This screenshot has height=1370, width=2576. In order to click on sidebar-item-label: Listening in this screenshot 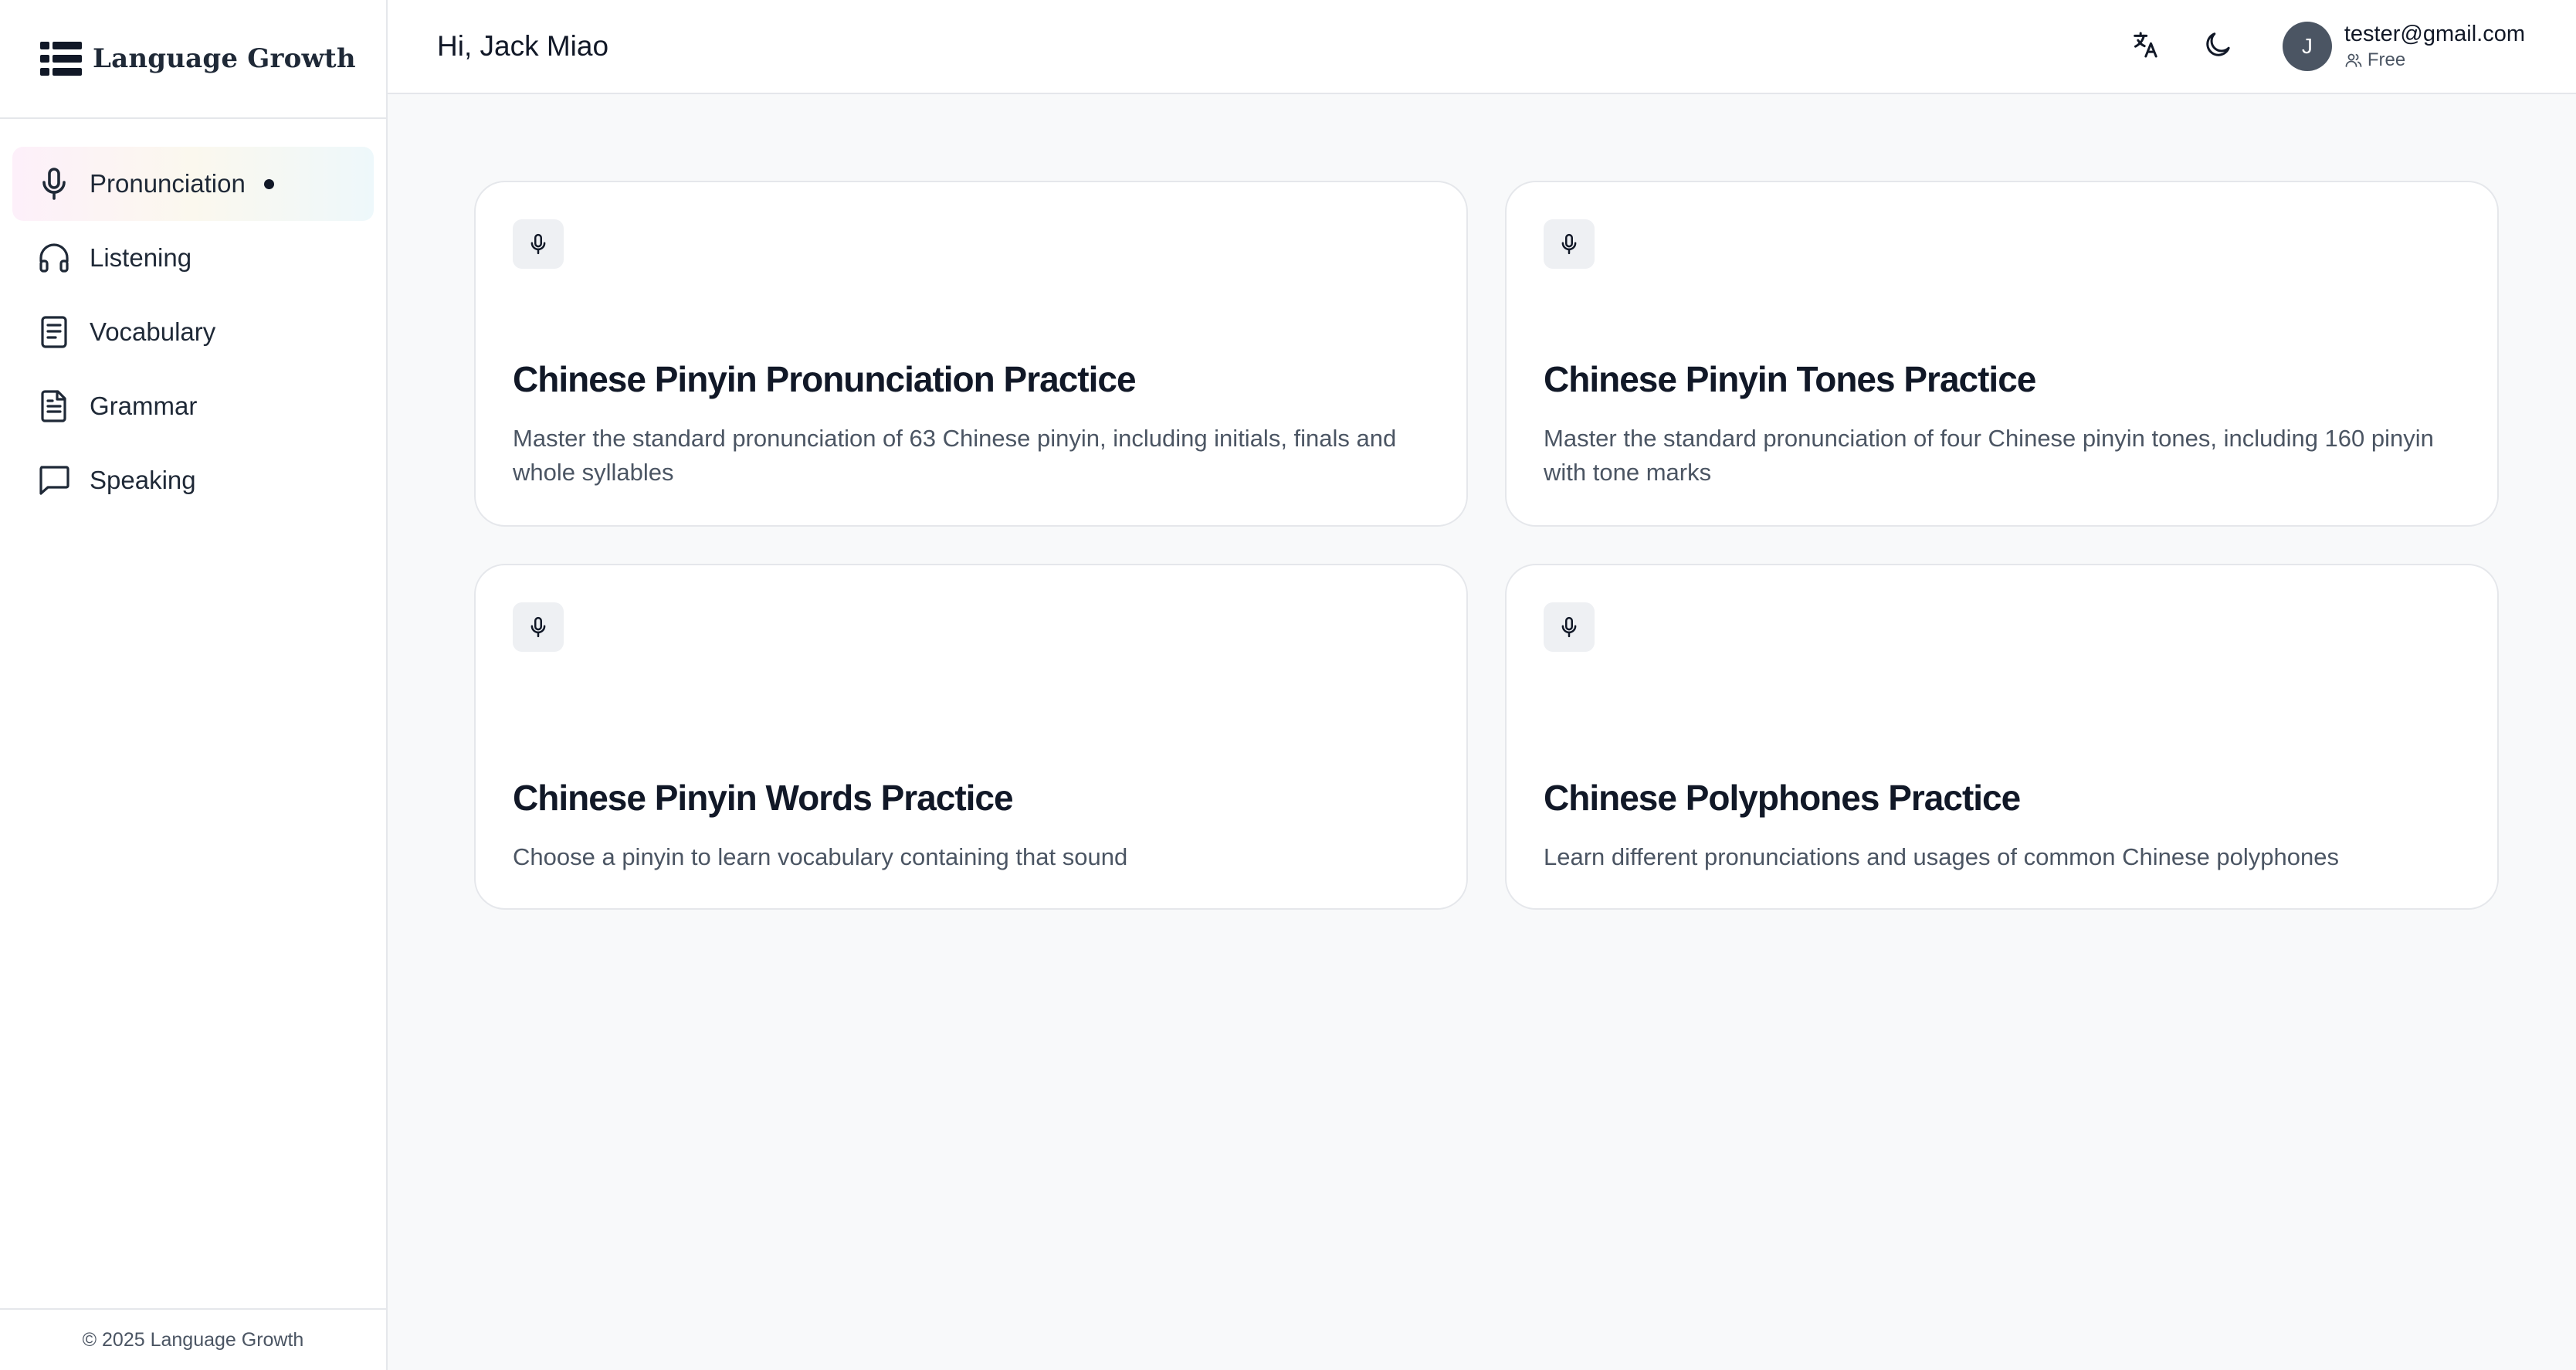, I will do `click(141, 257)`.